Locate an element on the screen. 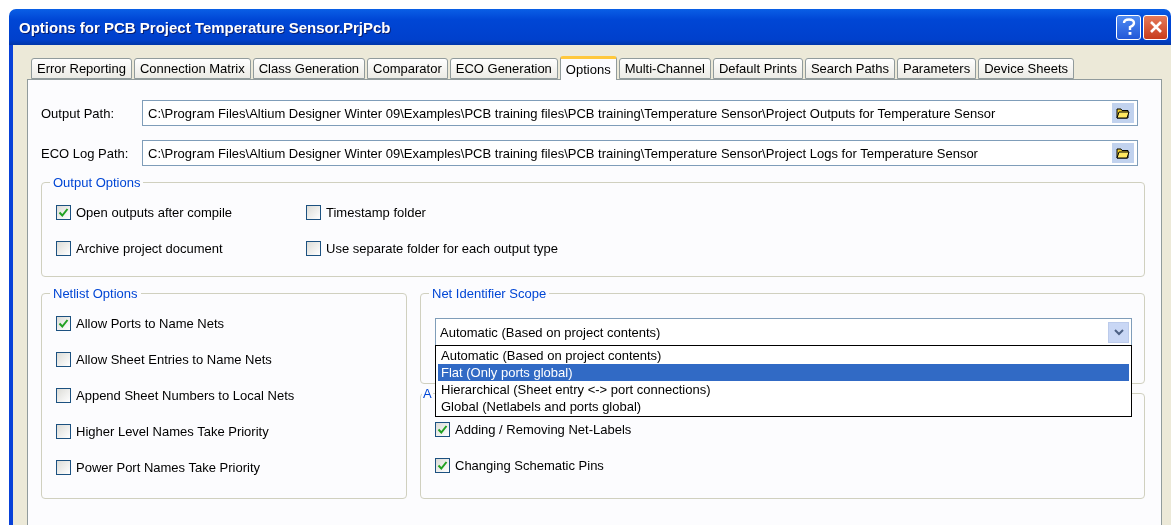 This screenshot has height=525, width=1171. group-title: Net Identifier Scope is located at coordinates (489, 293).